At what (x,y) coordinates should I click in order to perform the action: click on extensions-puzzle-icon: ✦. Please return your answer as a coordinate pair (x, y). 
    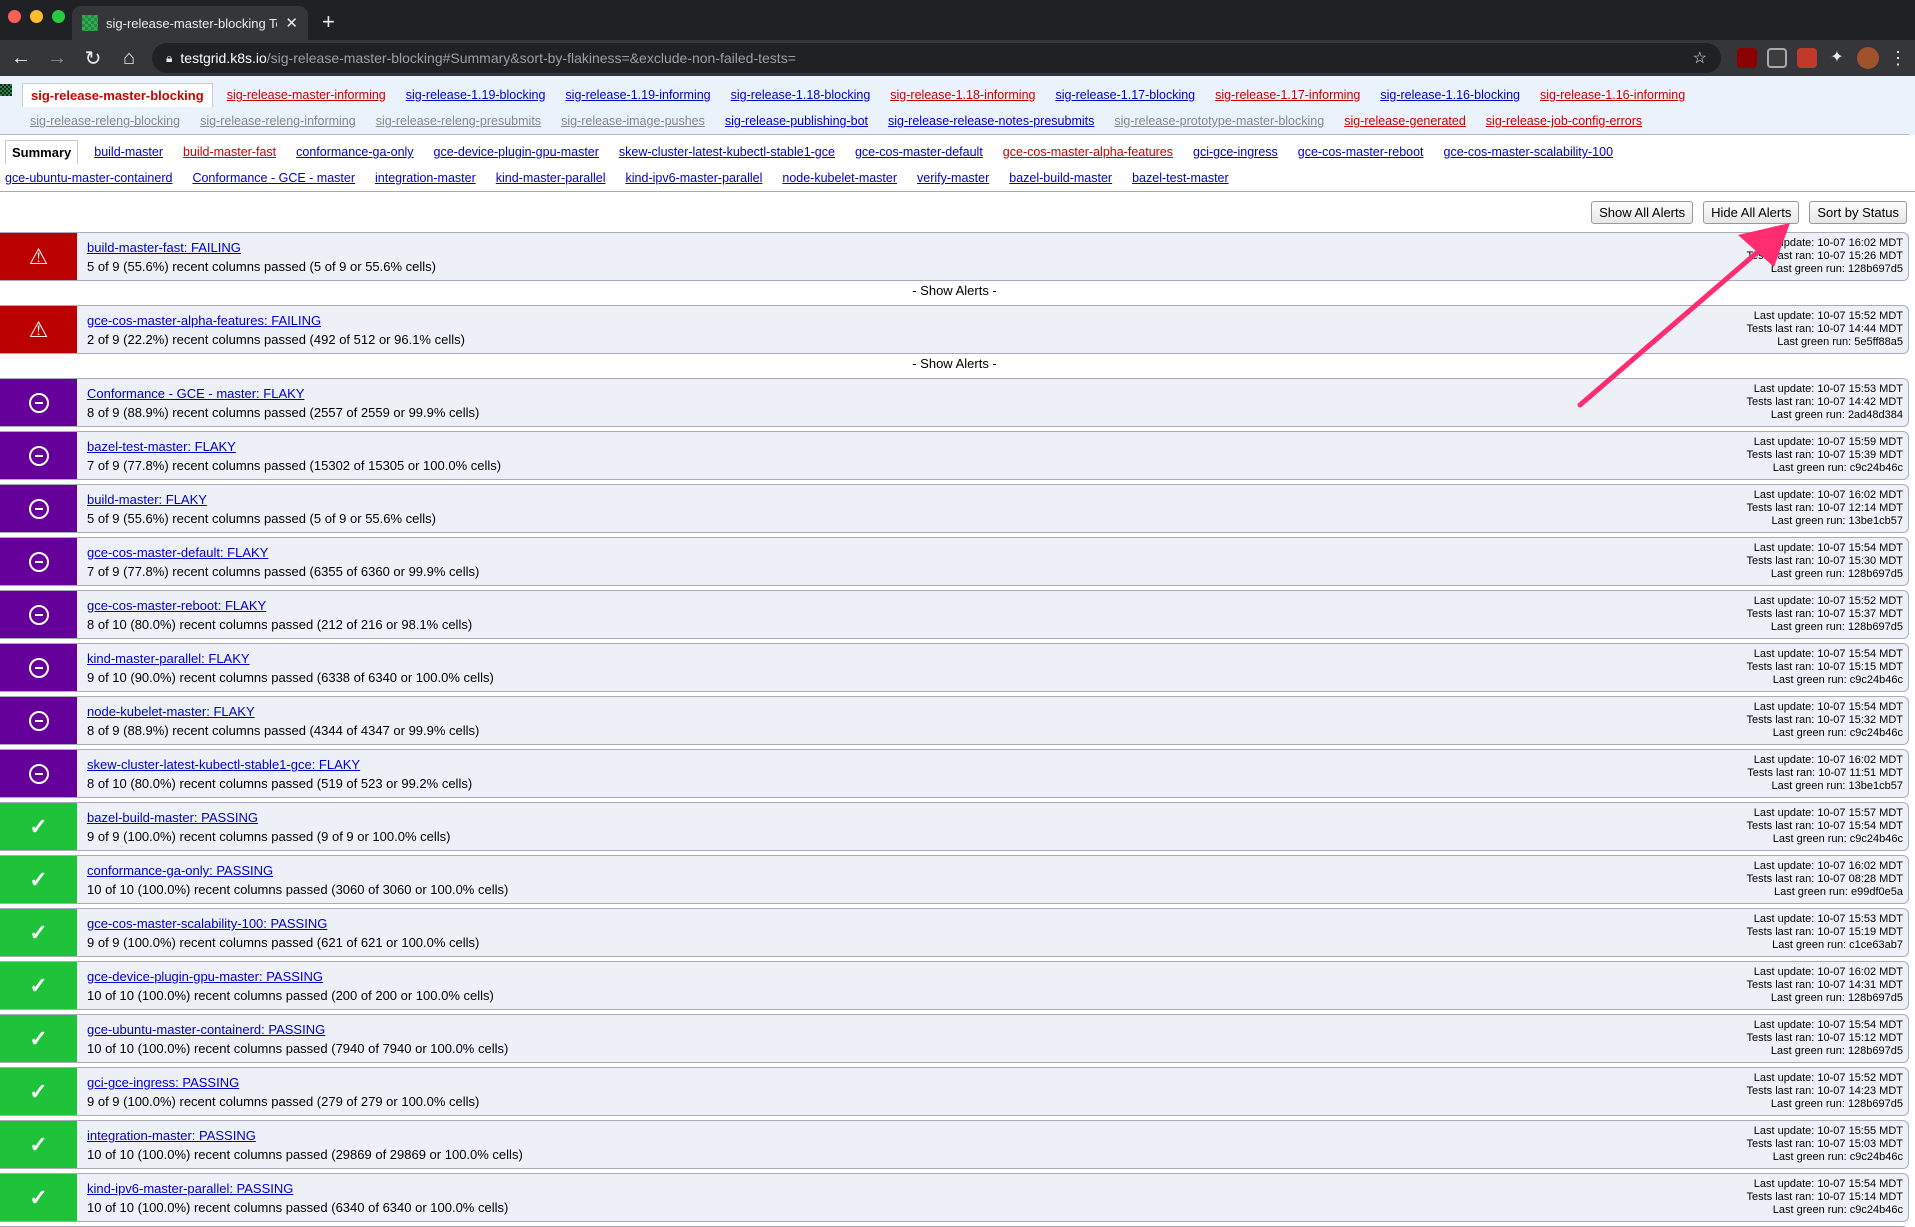
    Looking at the image, I should click on (1837, 58).